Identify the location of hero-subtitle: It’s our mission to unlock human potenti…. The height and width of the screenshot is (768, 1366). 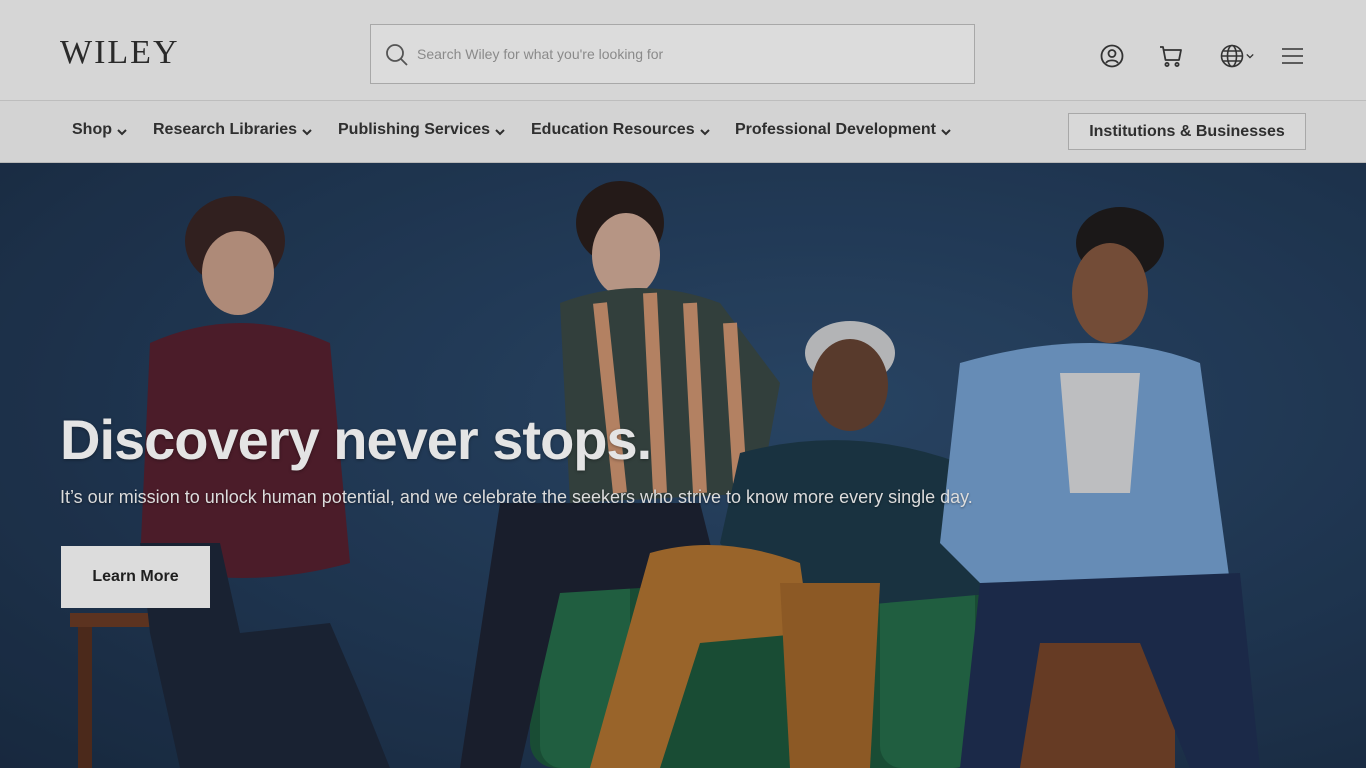
(516, 497).